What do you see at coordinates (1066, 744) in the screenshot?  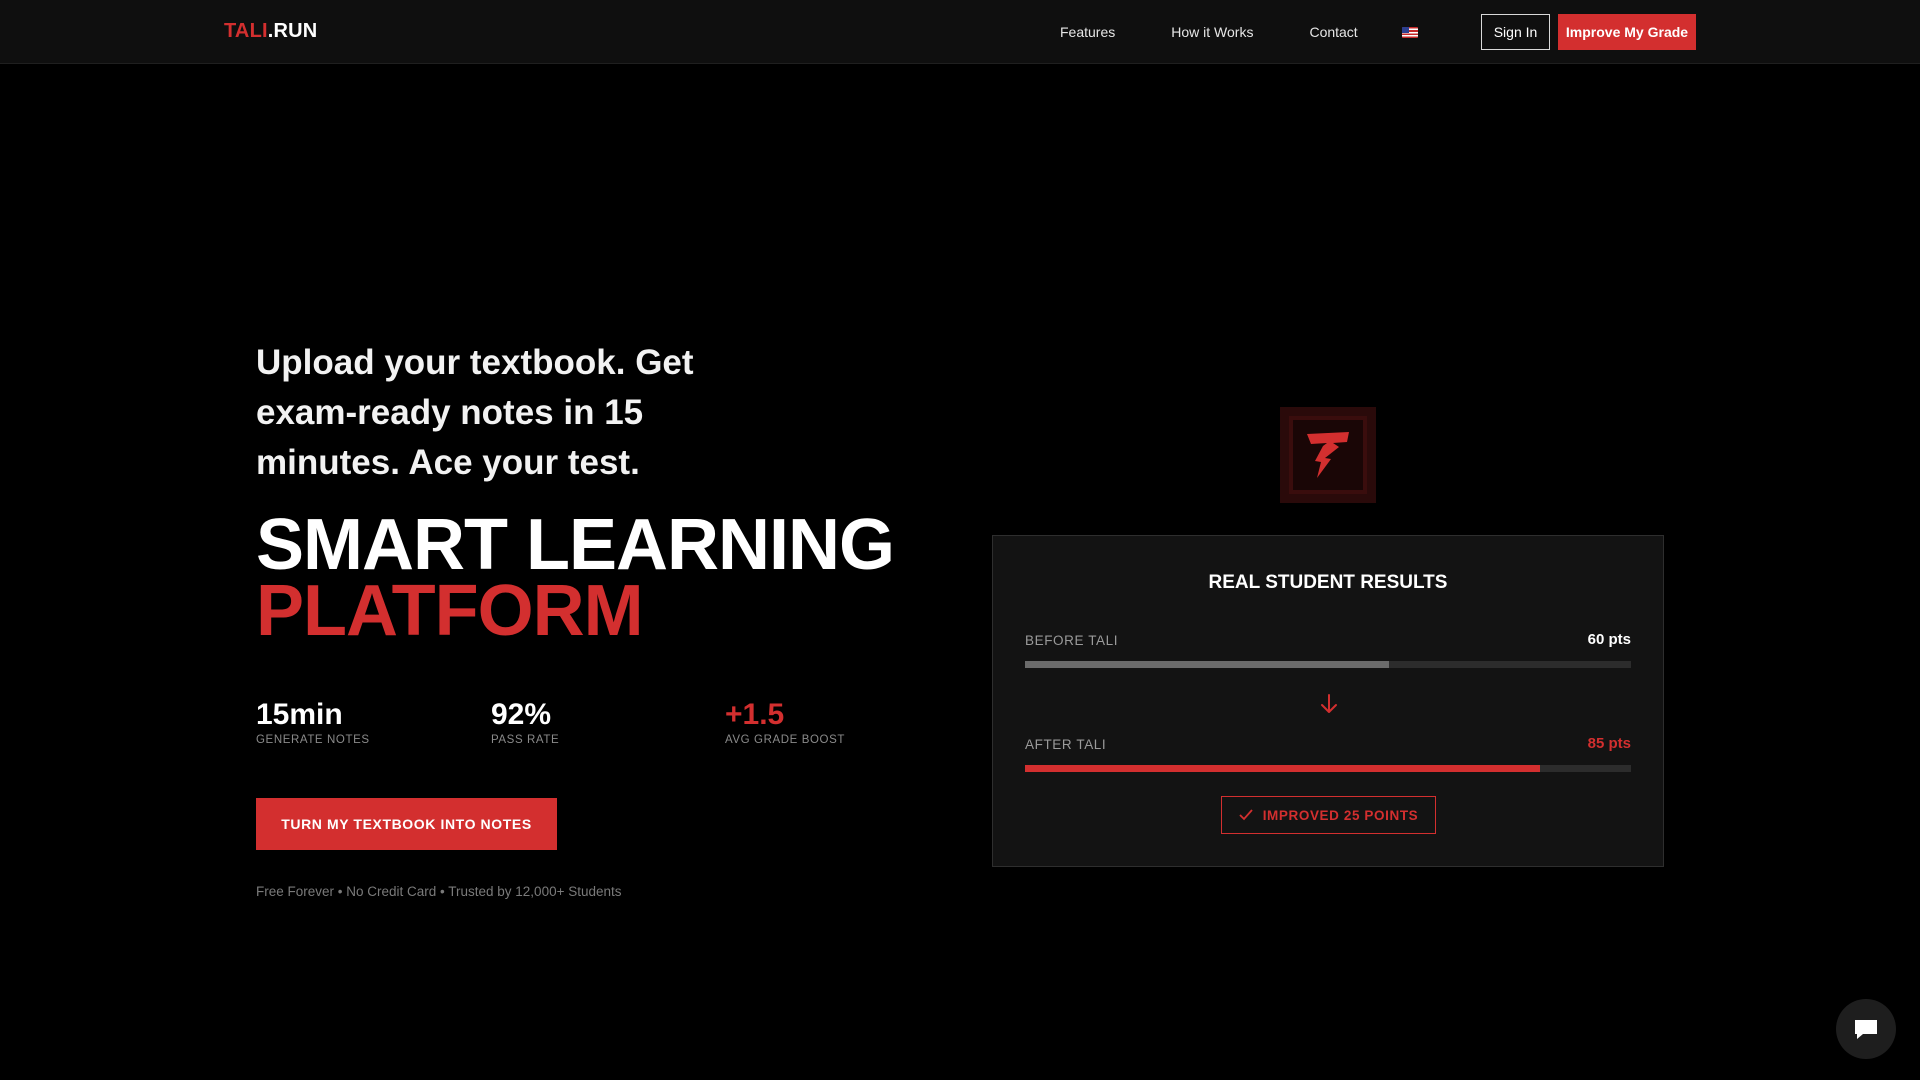 I see `after-label: AFTER TALI` at bounding box center [1066, 744].